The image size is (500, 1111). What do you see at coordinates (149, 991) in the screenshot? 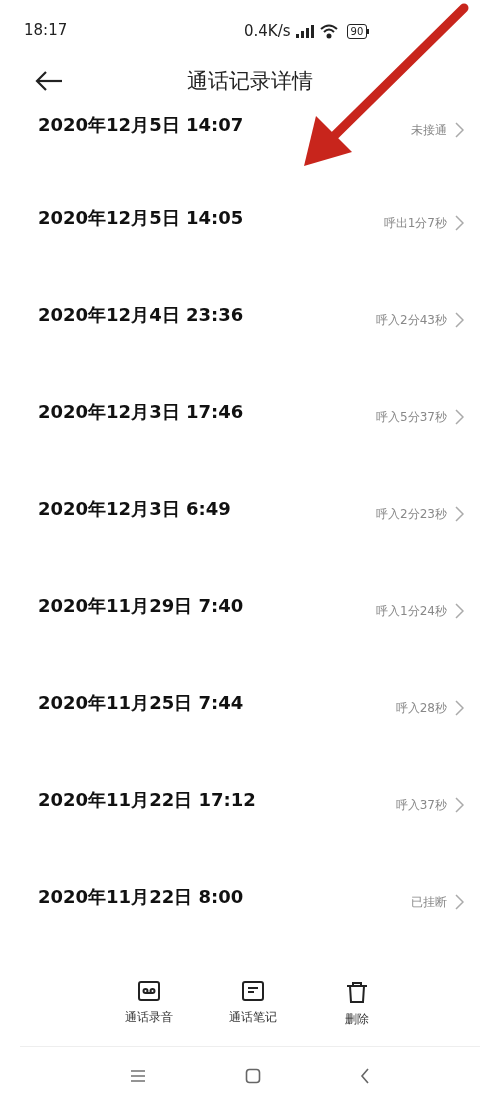
I see `tape-icon` at bounding box center [149, 991].